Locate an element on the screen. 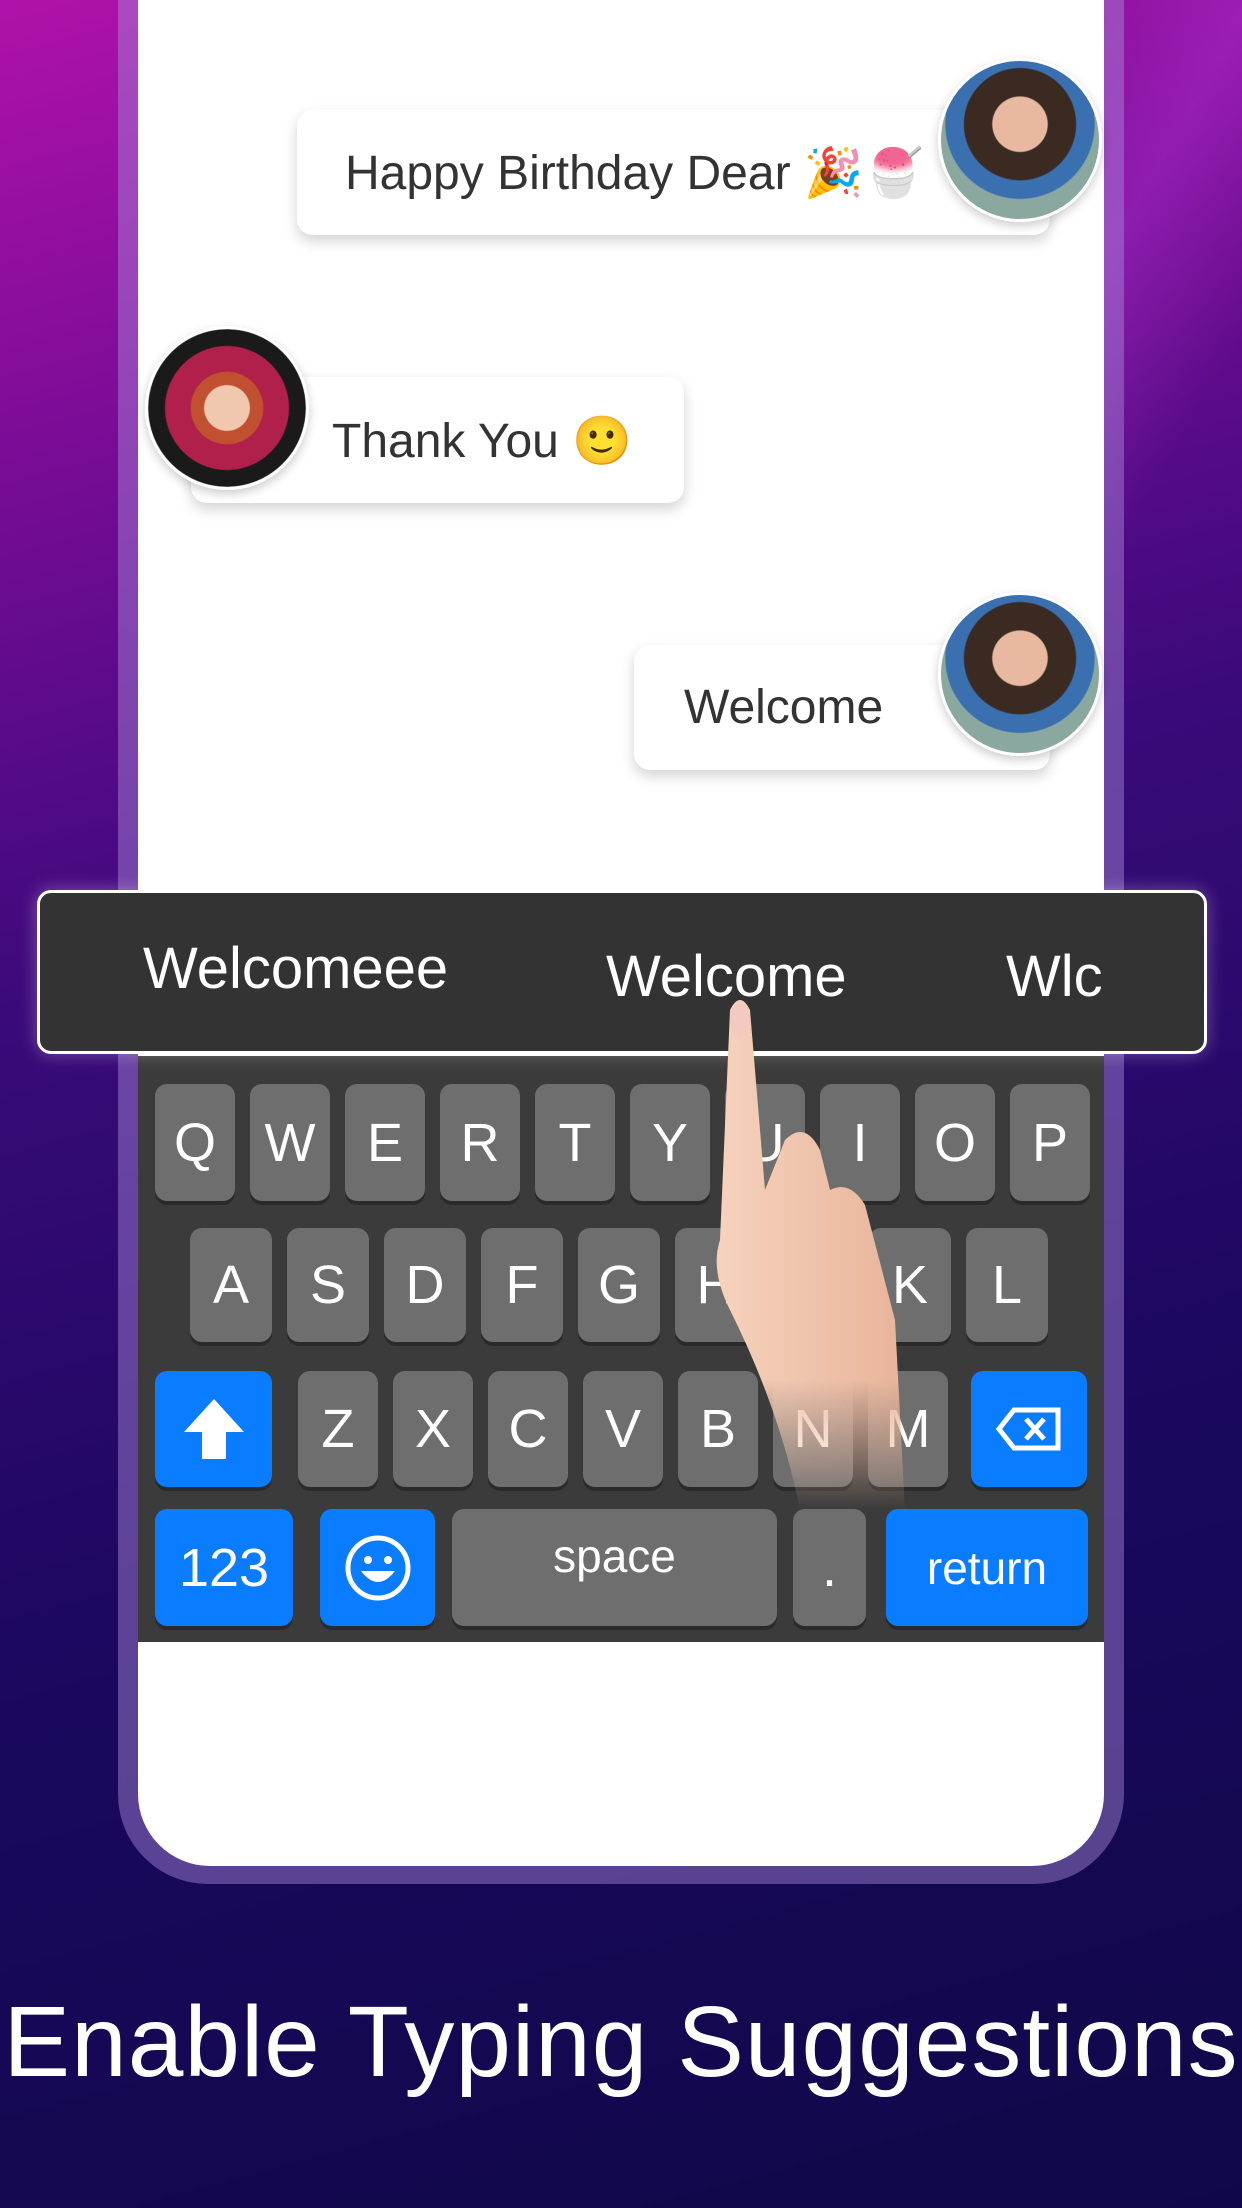 The width and height of the screenshot is (1242, 2208). key-label: D is located at coordinates (425, 1285).